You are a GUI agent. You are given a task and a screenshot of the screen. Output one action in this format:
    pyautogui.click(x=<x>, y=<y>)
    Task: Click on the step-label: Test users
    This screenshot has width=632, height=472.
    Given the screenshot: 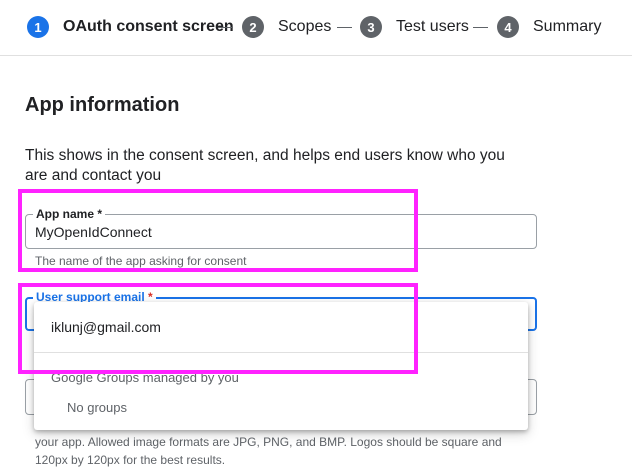 What is the action you would take?
    pyautogui.click(x=432, y=26)
    